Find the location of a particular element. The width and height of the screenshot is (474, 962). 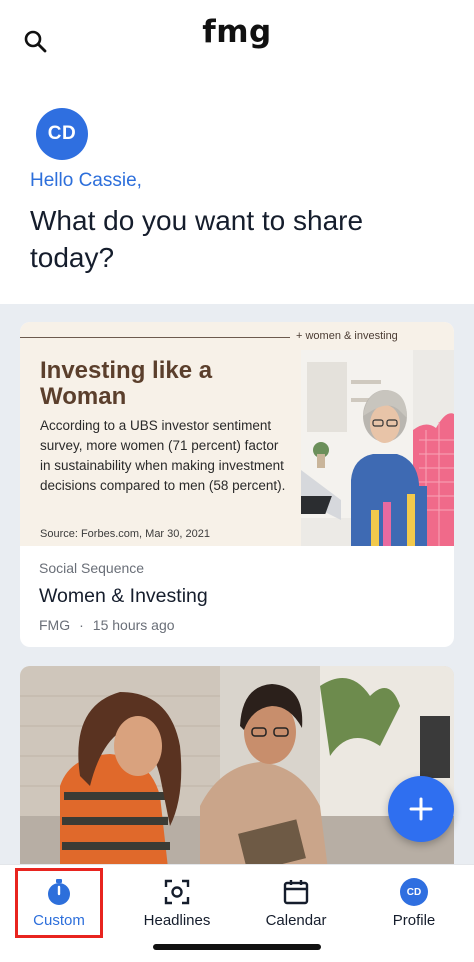

calendar-icon is located at coordinates (296, 892).